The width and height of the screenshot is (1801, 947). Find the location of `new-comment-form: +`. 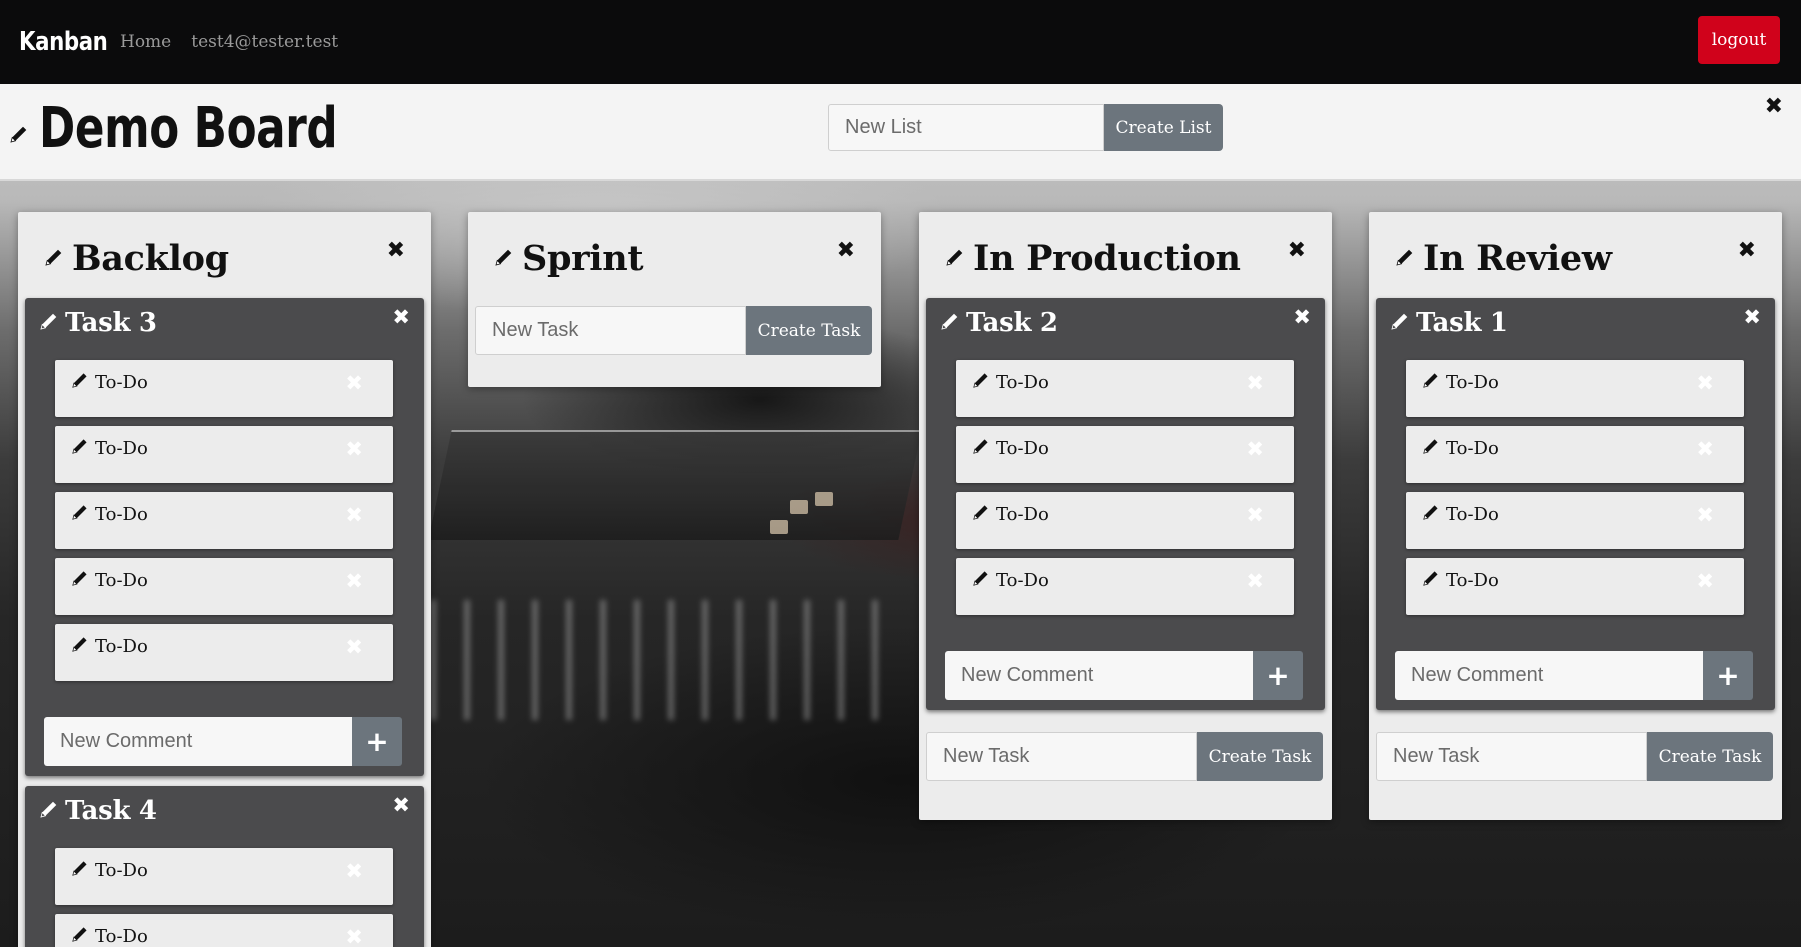

new-comment-form: + is located at coordinates (1135, 675).